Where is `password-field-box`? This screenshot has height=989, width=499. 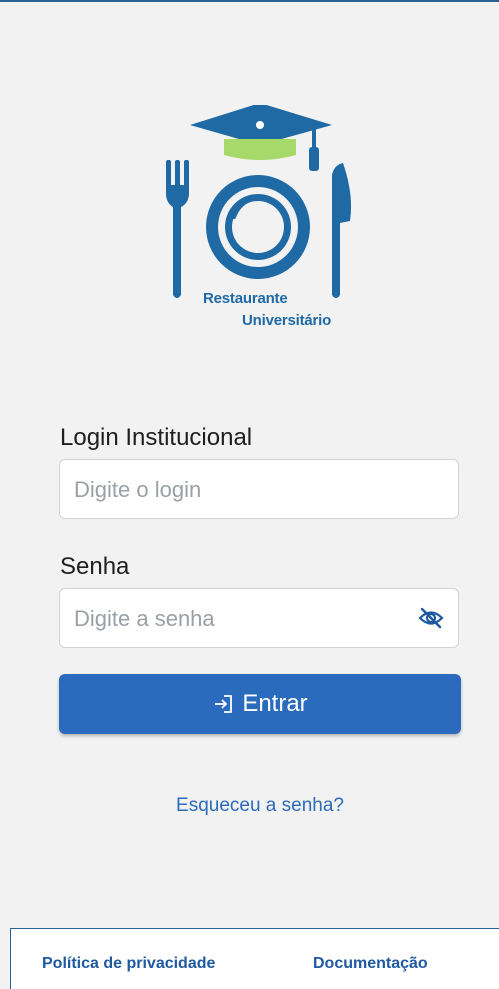
password-field-box is located at coordinates (259, 618).